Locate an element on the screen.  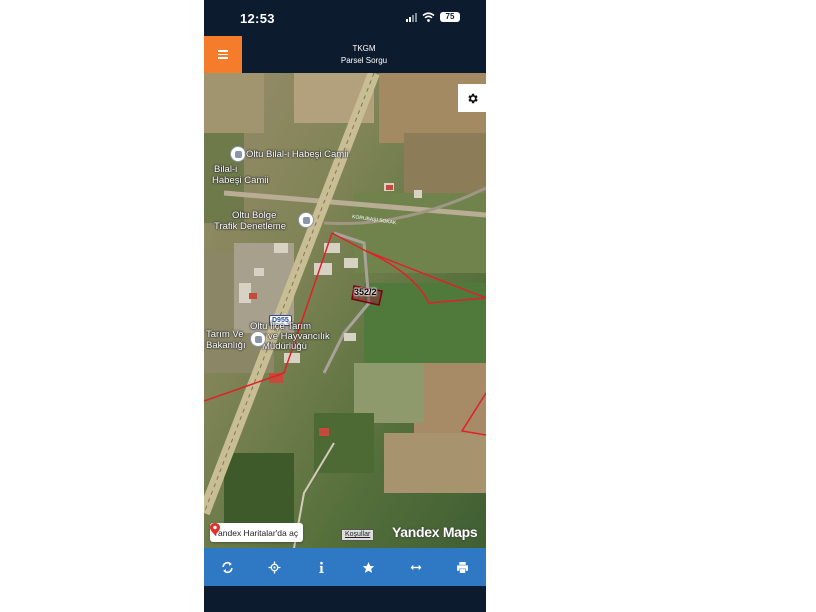
poi-camii-alt-line2: Habeşi Camii is located at coordinates (240, 180).